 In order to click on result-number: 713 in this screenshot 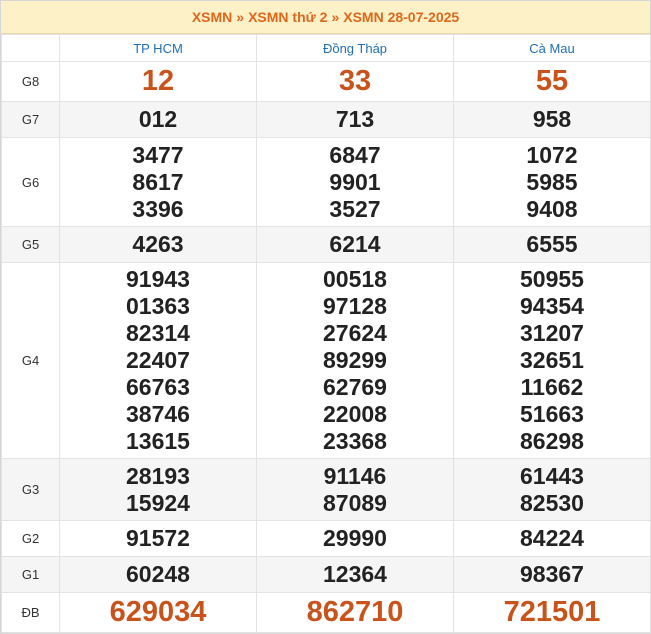, I will do `click(355, 119)`.